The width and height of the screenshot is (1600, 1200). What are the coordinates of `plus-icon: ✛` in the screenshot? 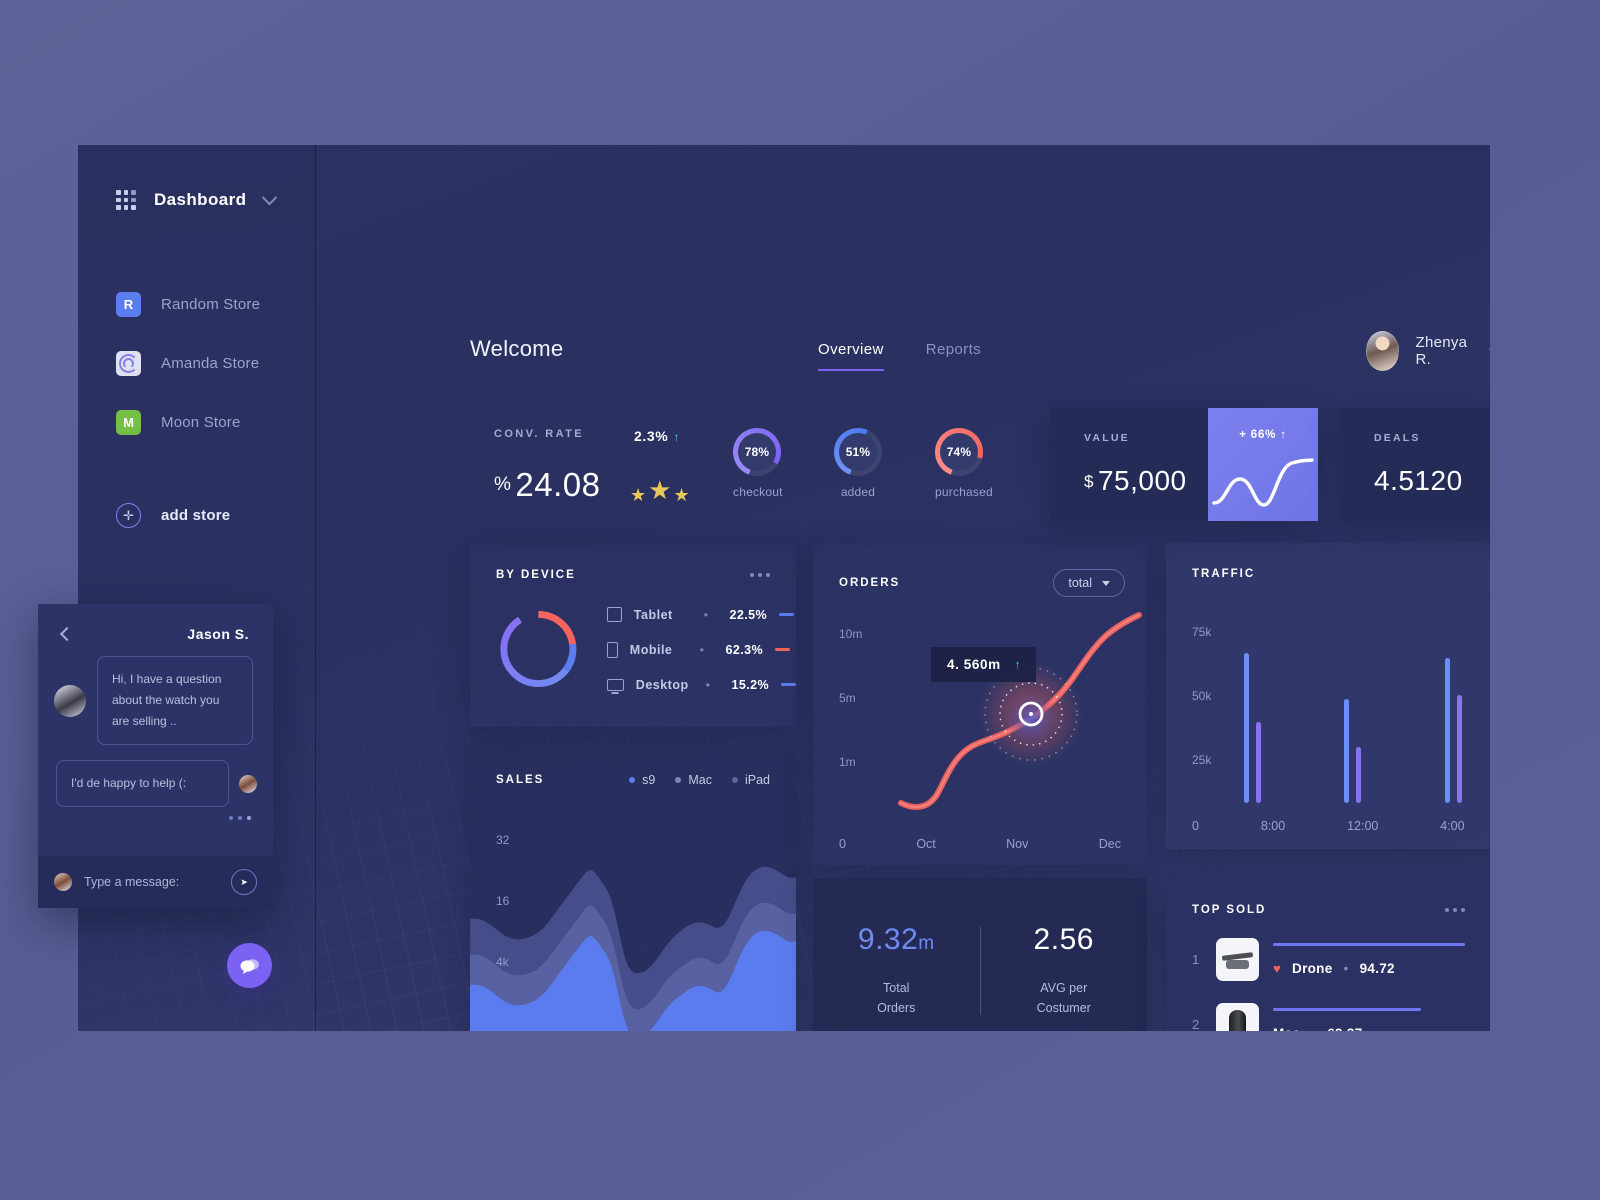 It's located at (128, 515).